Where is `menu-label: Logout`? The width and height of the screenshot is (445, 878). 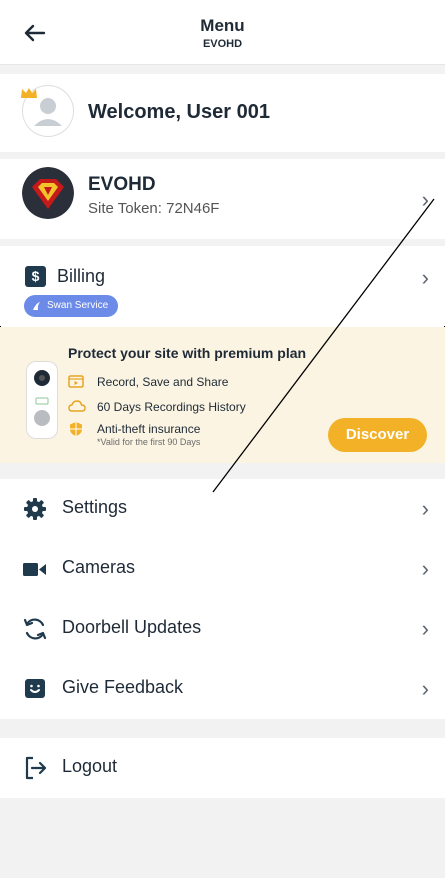
menu-label: Logout is located at coordinates (90, 766).